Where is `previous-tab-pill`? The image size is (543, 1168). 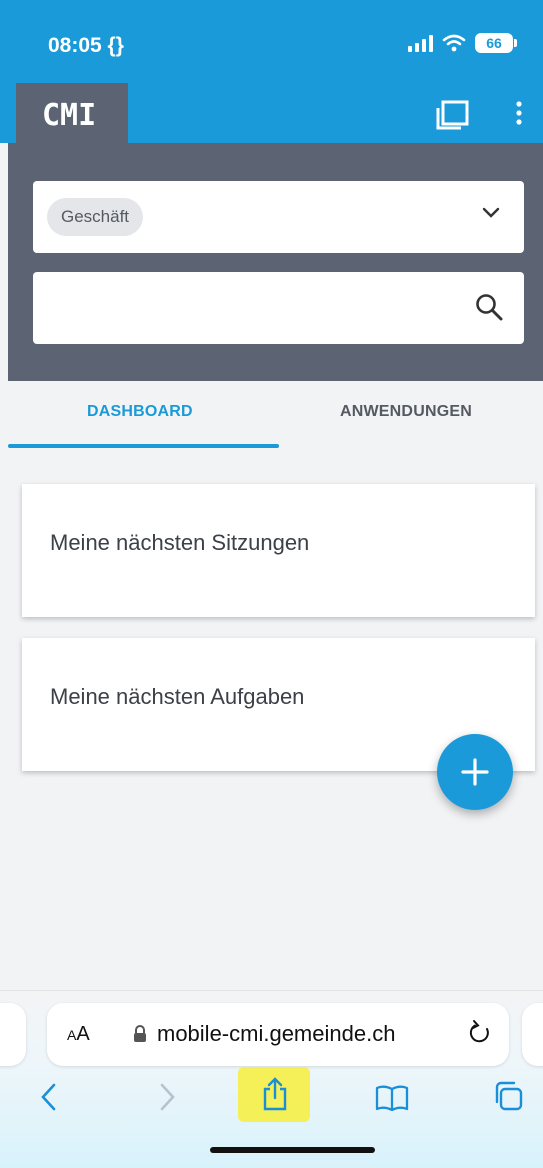
previous-tab-pill is located at coordinates (13, 1034).